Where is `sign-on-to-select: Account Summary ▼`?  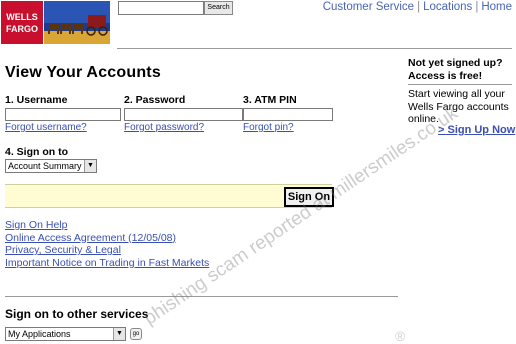 sign-on-to-select: Account Summary ▼ is located at coordinates (51, 166).